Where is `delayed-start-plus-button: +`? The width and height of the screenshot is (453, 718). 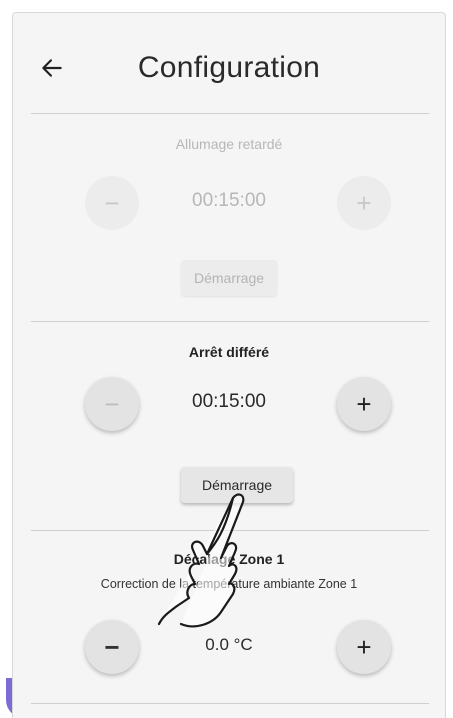
delayed-start-plus-button: + is located at coordinates (364, 203).